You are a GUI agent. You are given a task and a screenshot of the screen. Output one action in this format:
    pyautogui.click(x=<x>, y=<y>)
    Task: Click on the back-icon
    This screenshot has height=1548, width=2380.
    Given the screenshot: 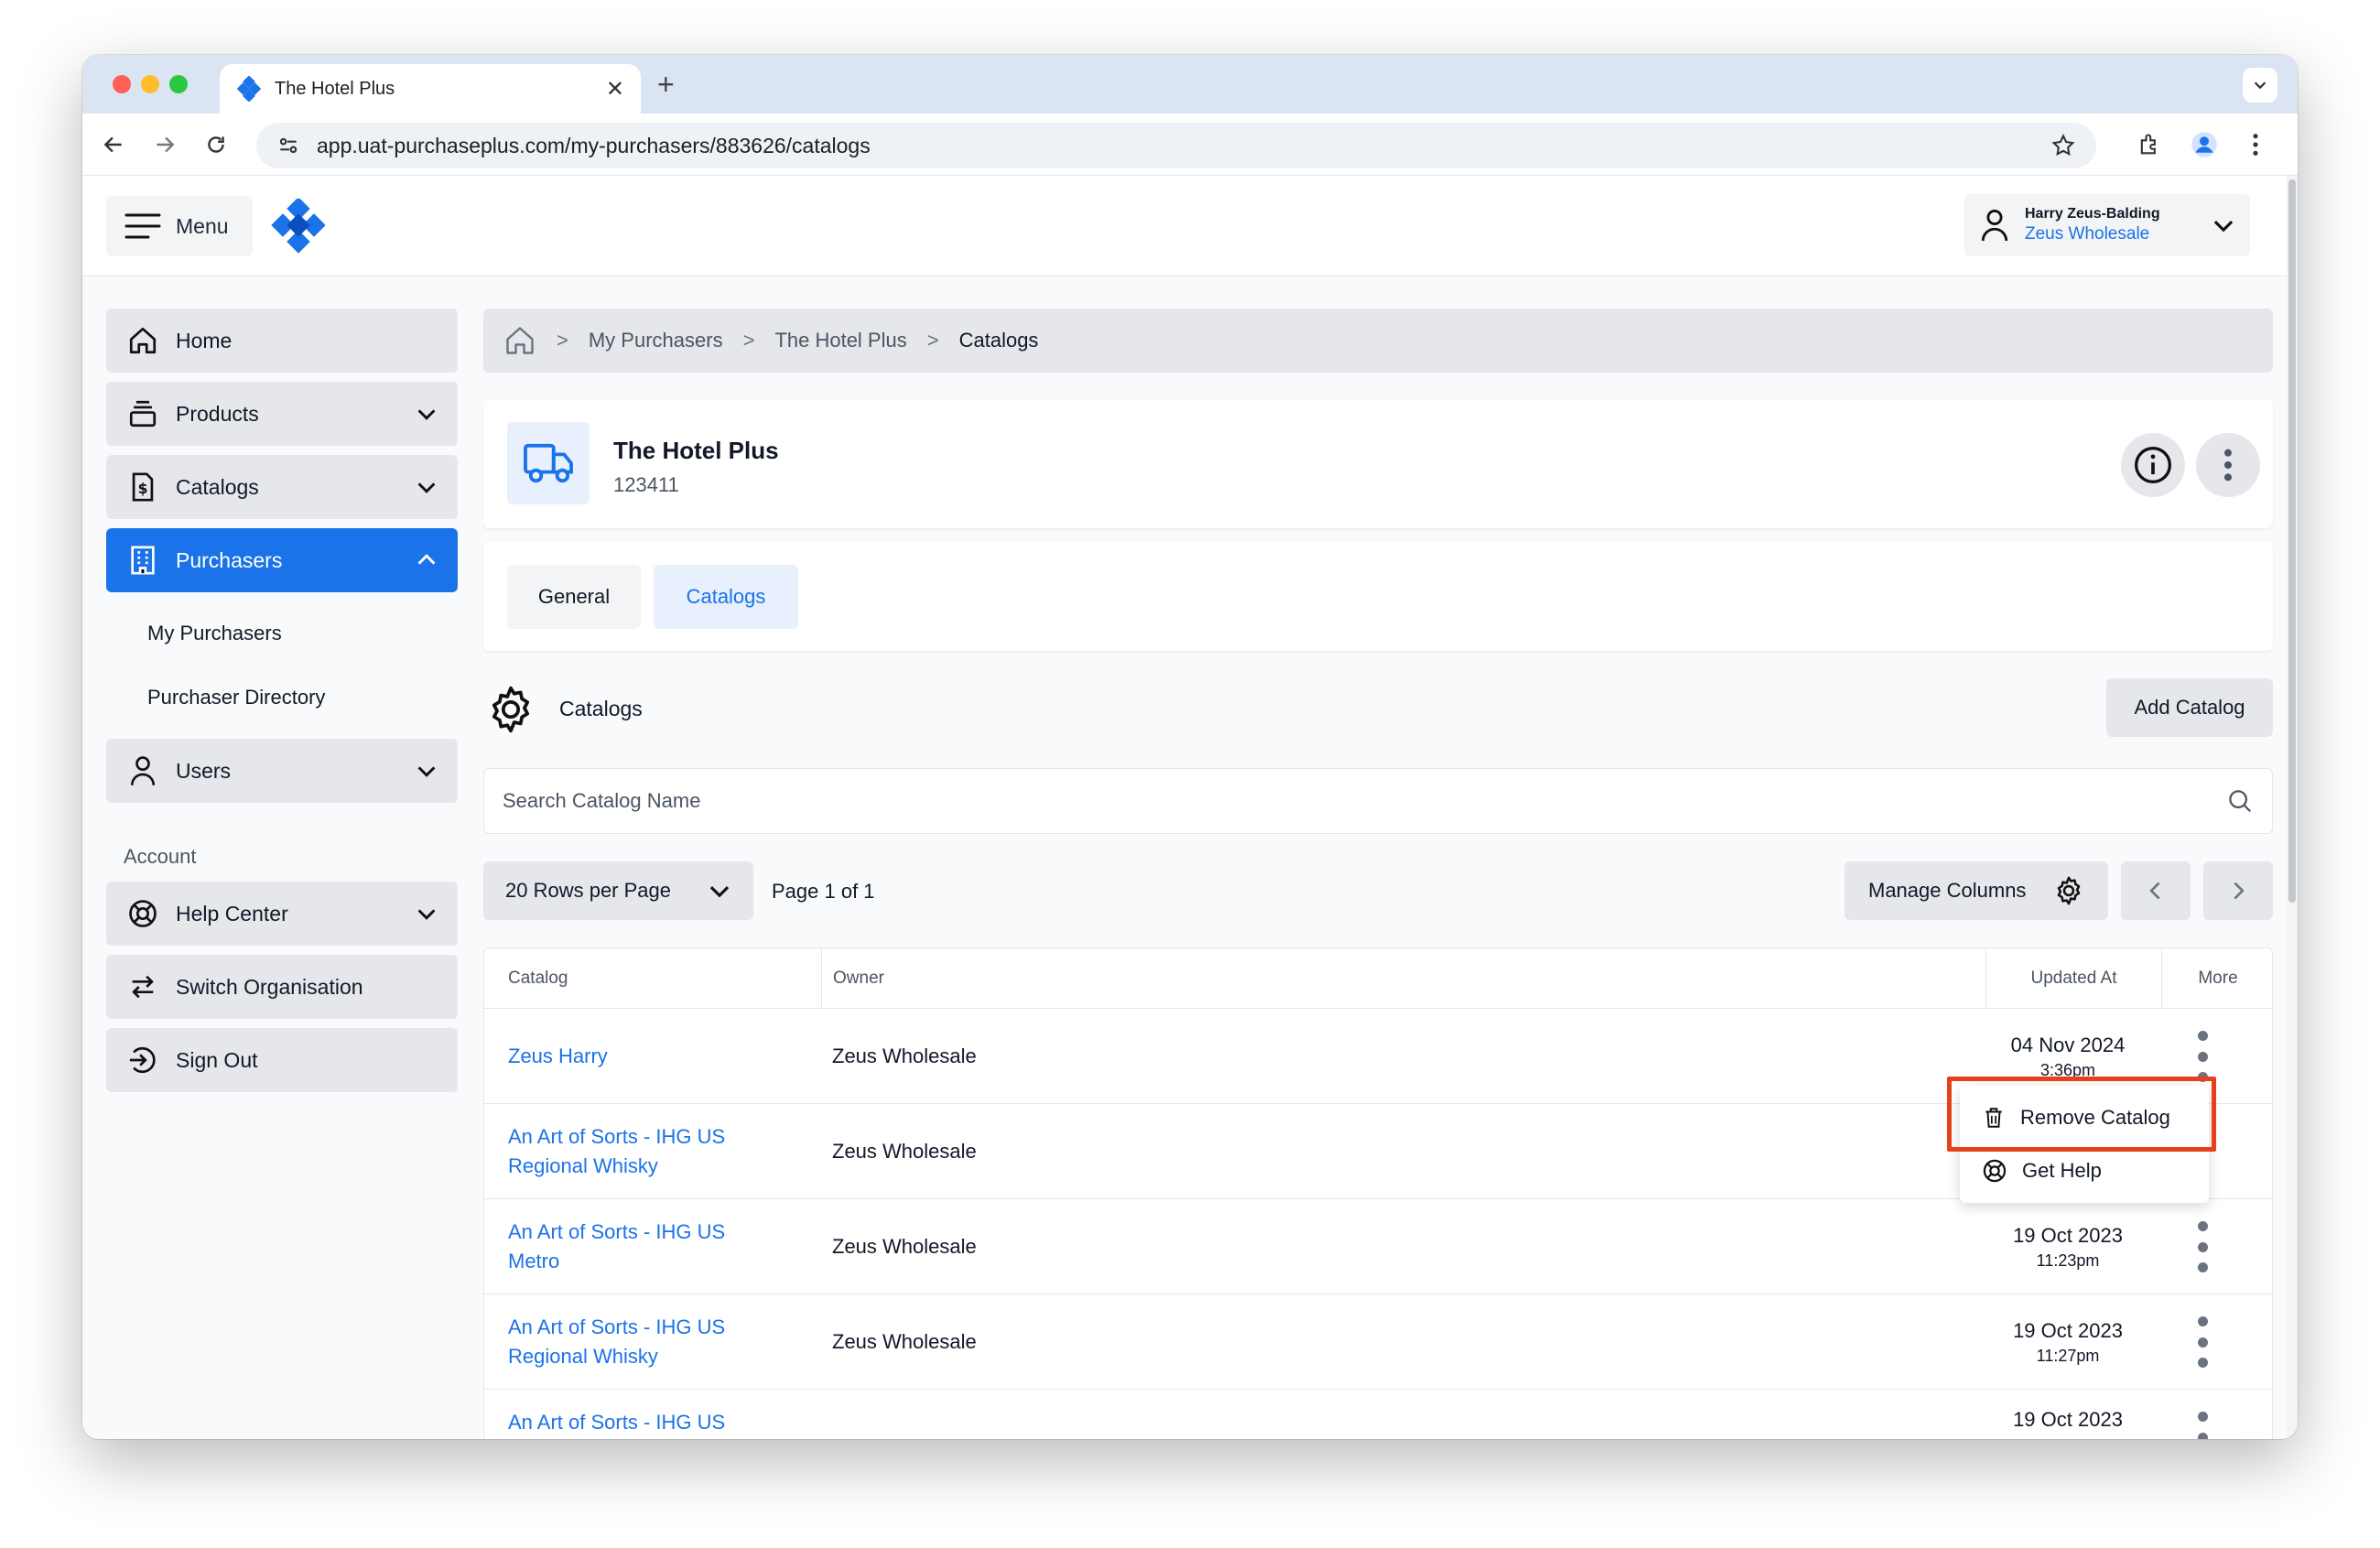 What is the action you would take?
    pyautogui.click(x=113, y=144)
    